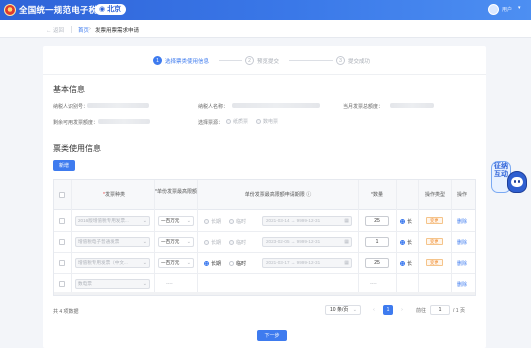 Image resolution: width=531 pixels, height=348 pixels. Describe the element at coordinates (112, 221) in the screenshot. I see `invoice-type-select: 2016版增值税专用发票... ⌄` at that location.